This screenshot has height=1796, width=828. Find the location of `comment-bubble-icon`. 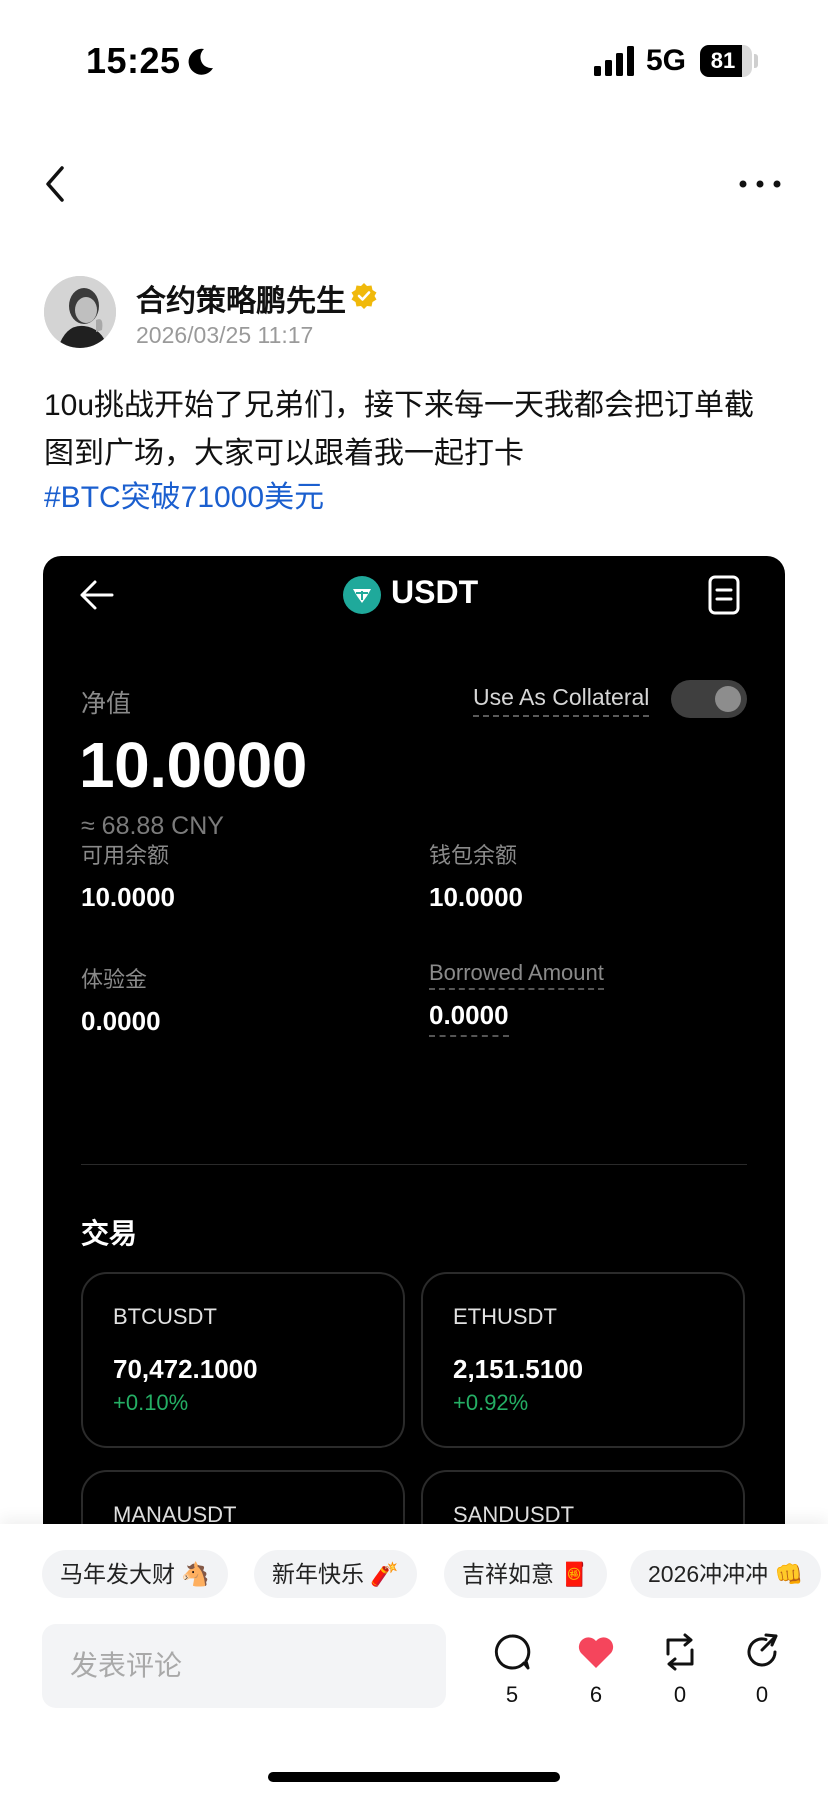

comment-bubble-icon is located at coordinates (512, 1652).